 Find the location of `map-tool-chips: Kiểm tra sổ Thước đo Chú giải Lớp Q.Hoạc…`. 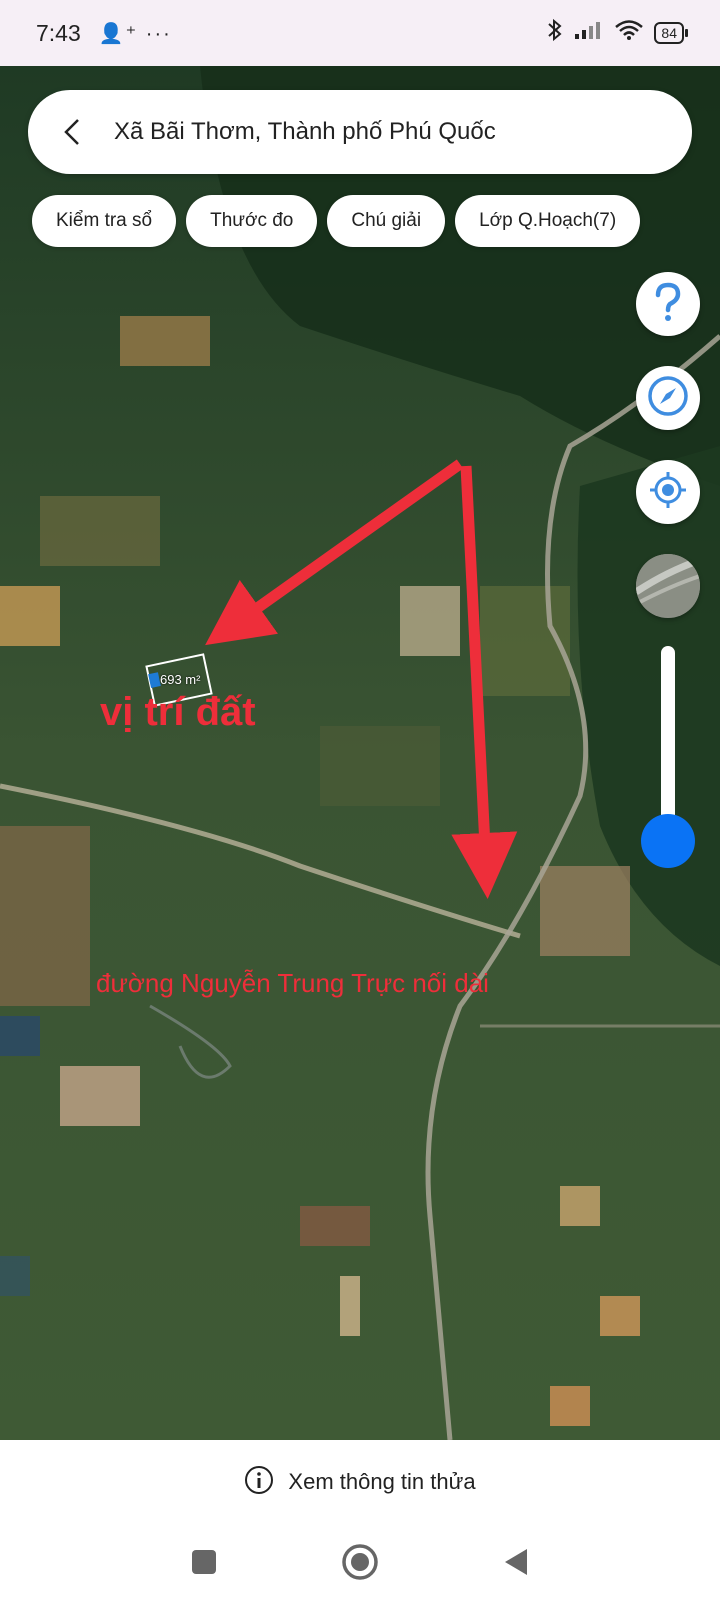

map-tool-chips: Kiểm tra sổ Thước đo Chú giải Lớp Q.Hoạc… is located at coordinates (336, 221).